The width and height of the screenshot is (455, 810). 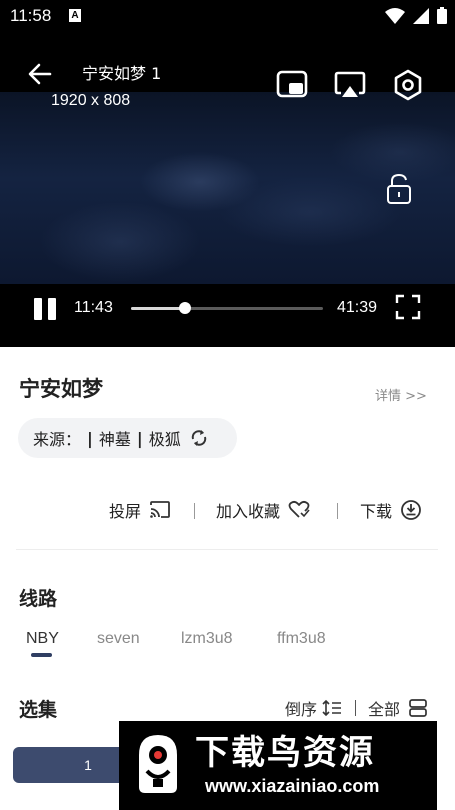 I want to click on unlock-icon, so click(x=399, y=189).